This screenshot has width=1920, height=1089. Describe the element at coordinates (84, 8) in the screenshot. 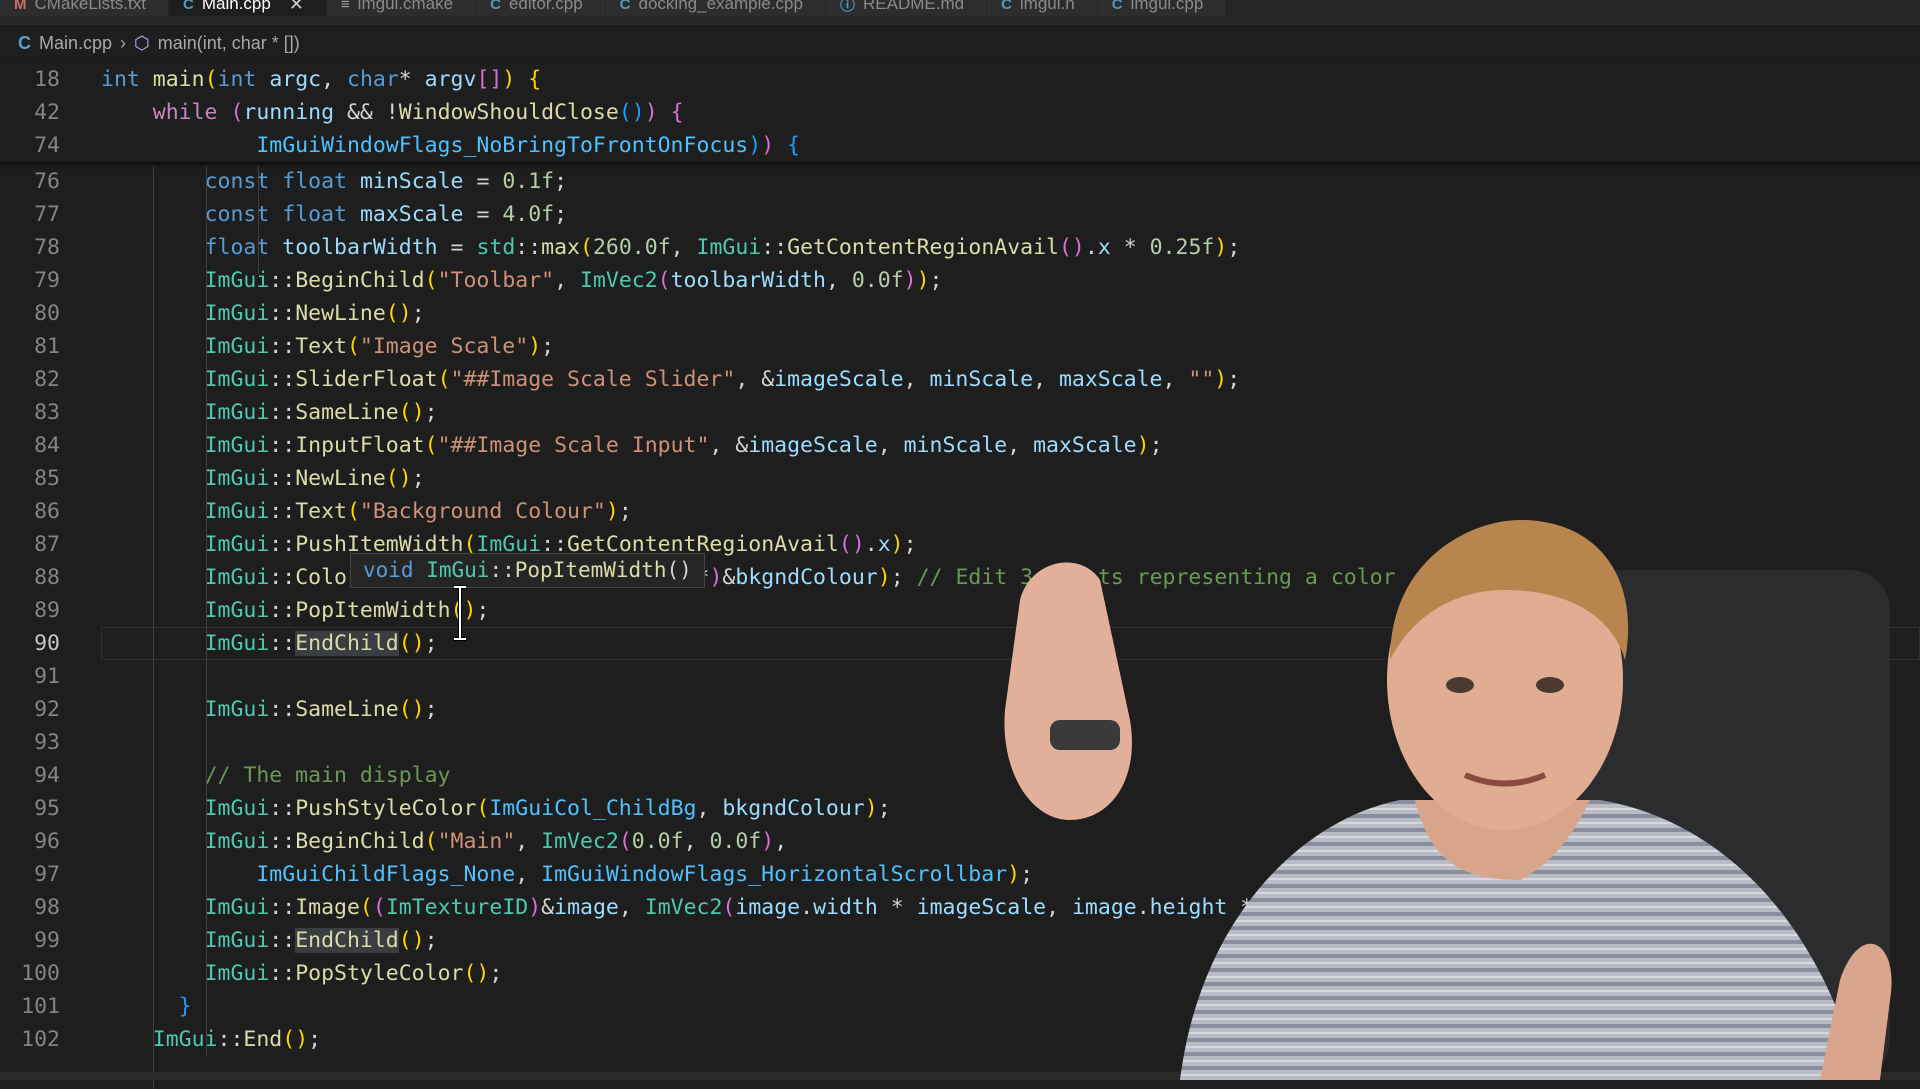

I see `tab-cmakelists-txt: M CMakeLists.txt` at that location.